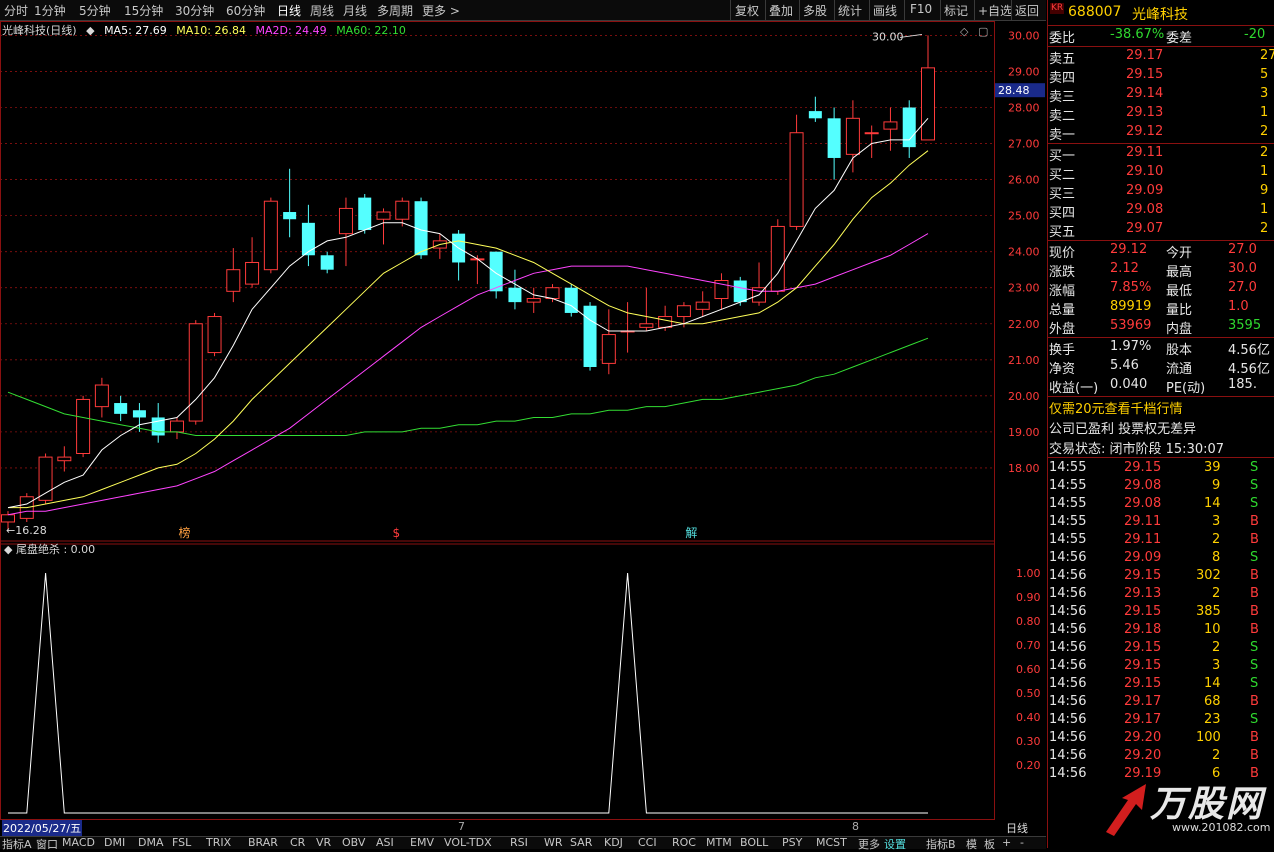 Image resolution: width=1274 pixels, height=852 pixels. I want to click on stat-value: 89919, so click(1131, 306).